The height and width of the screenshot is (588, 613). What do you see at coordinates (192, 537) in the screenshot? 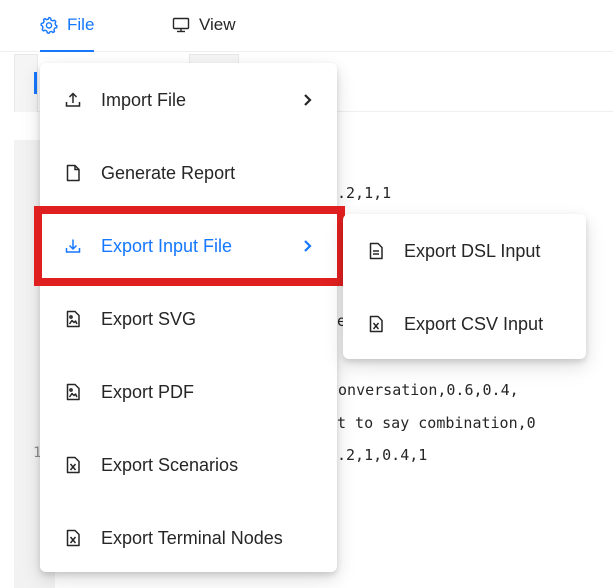
I see `menu-item-label: Export Terminal Nodes` at bounding box center [192, 537].